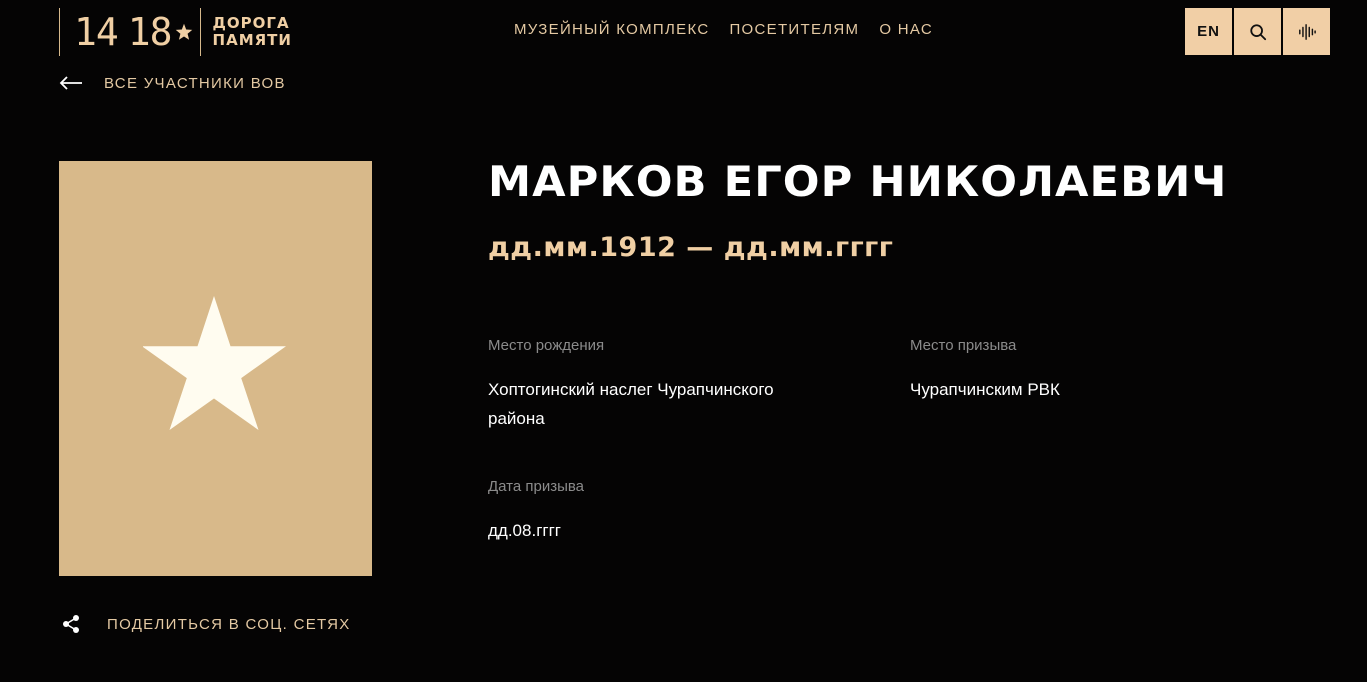 This screenshot has height=682, width=1367. I want to click on main-nav: МУЗЕЙНЫЙ КОМПЛЕКС ПОСЕТИТЕЛЯМ О НАС, so click(723, 29).